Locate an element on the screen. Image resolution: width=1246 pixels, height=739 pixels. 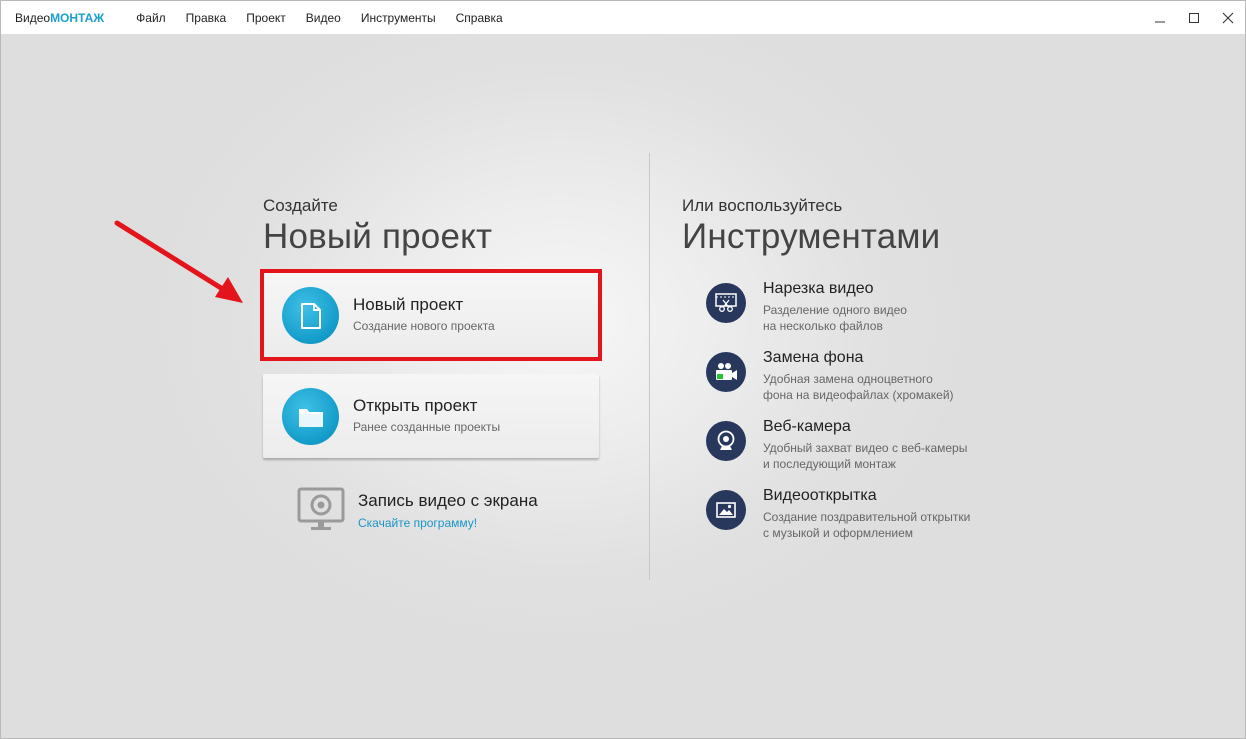
tool-postcard-desc-line1: Создание поздравительной открытки is located at coordinates (867, 517).